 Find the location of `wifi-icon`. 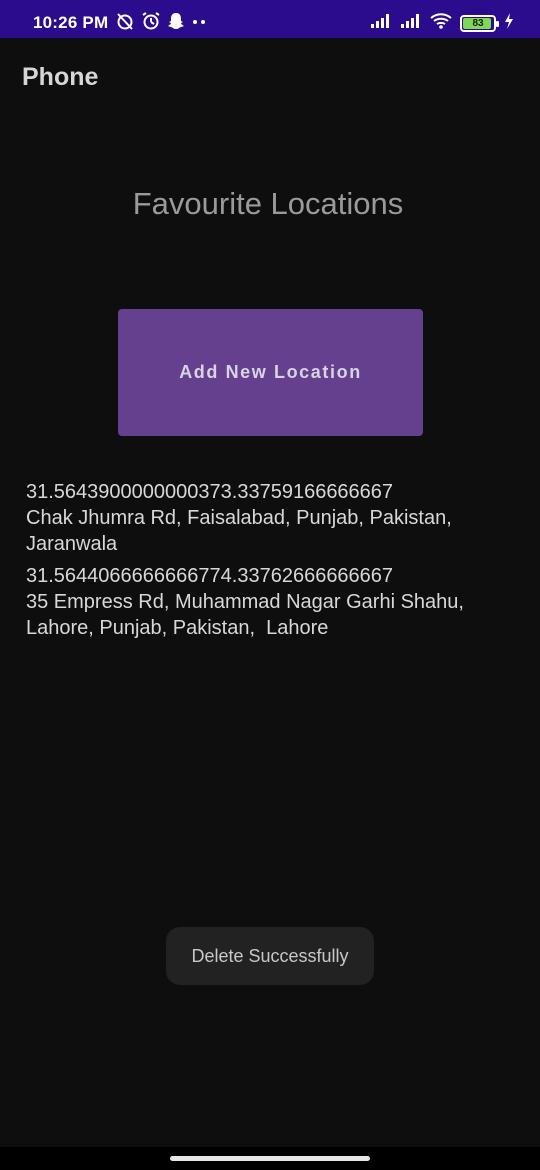

wifi-icon is located at coordinates (441, 23).